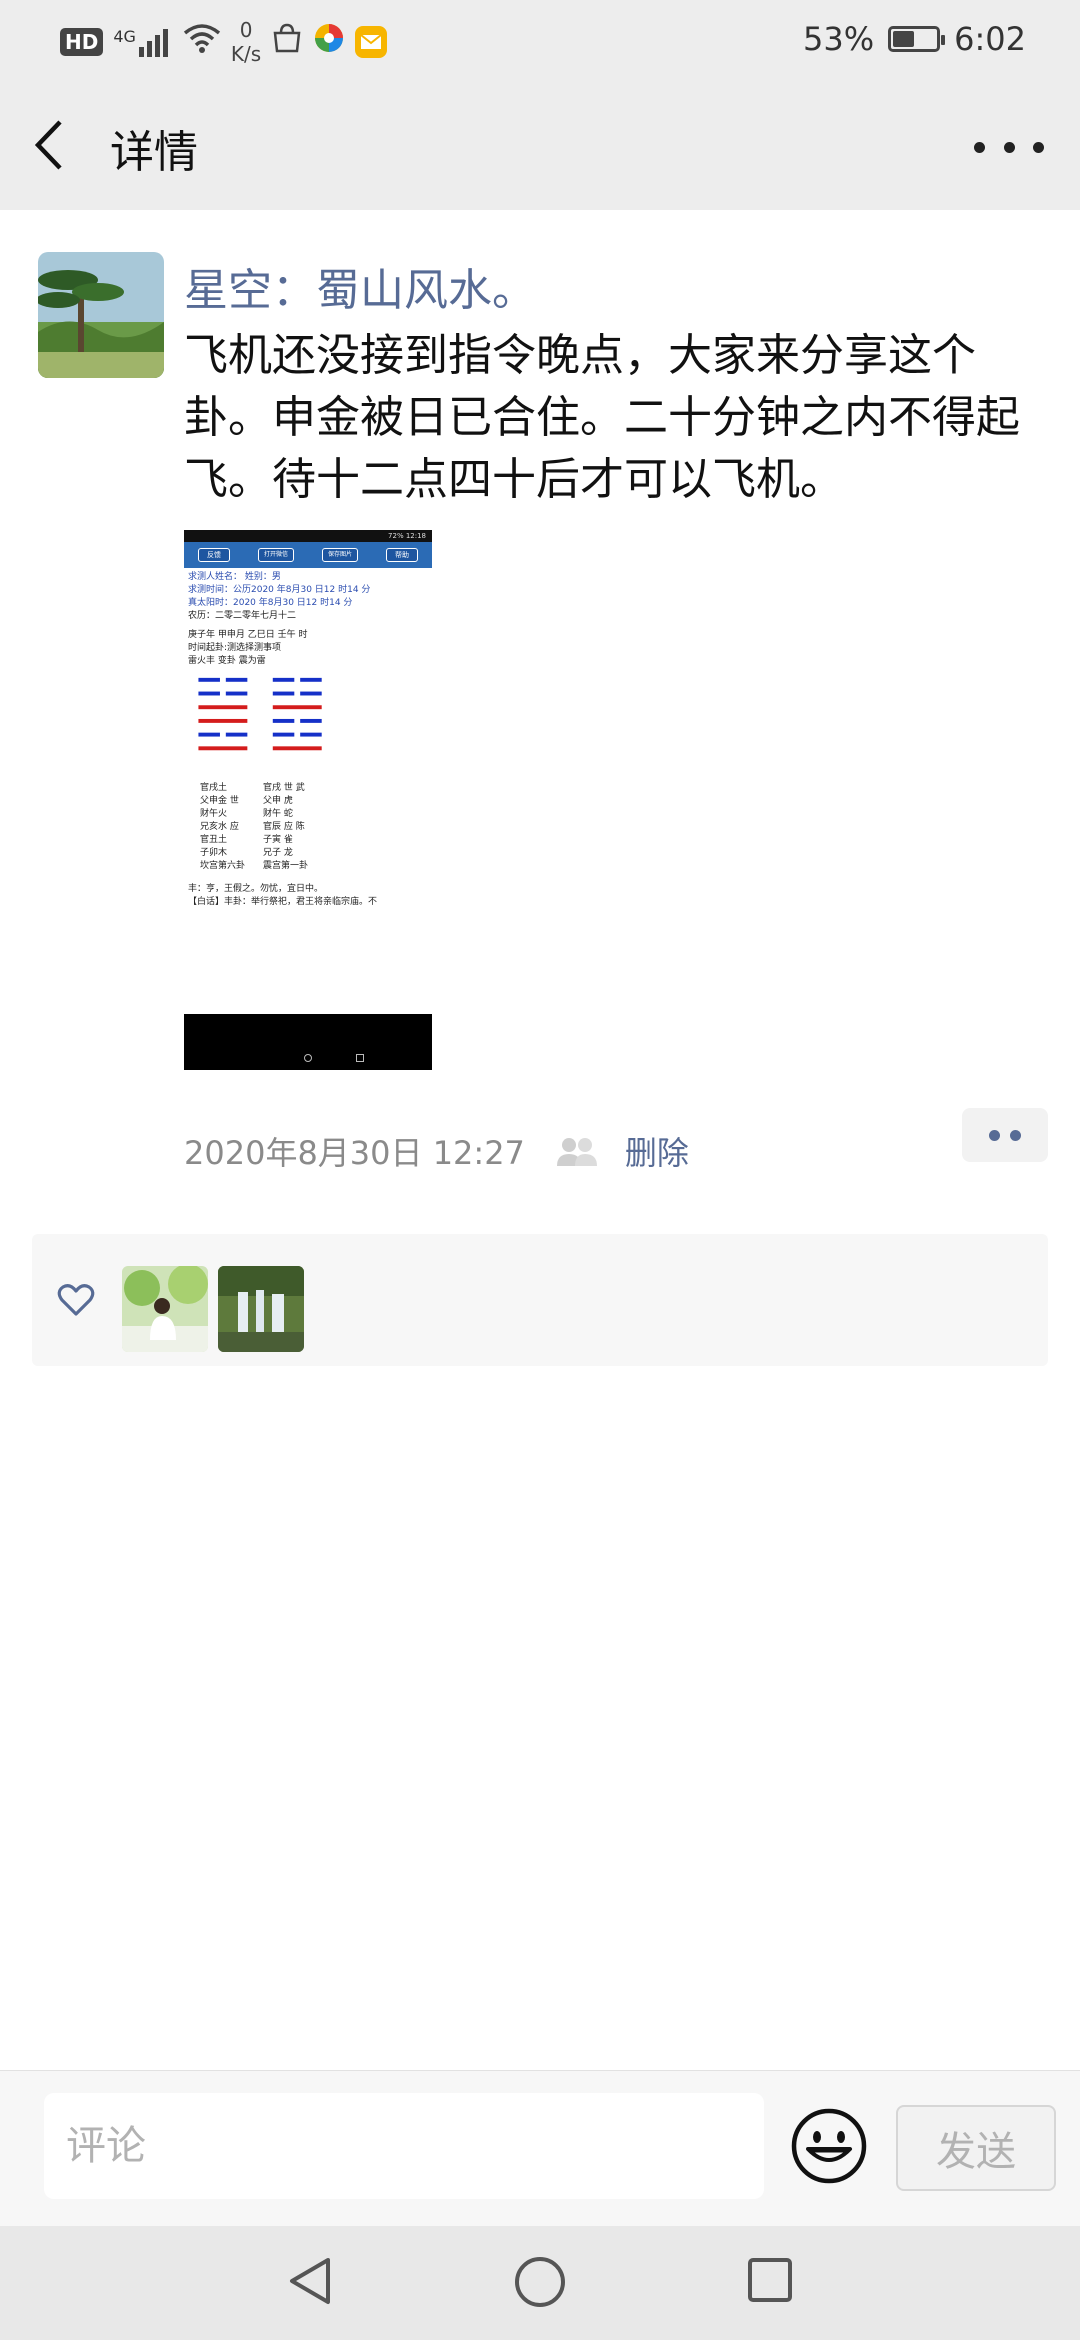 This screenshot has height=2340, width=1080. I want to click on image-statusbar: 72% 12:18, so click(308, 536).